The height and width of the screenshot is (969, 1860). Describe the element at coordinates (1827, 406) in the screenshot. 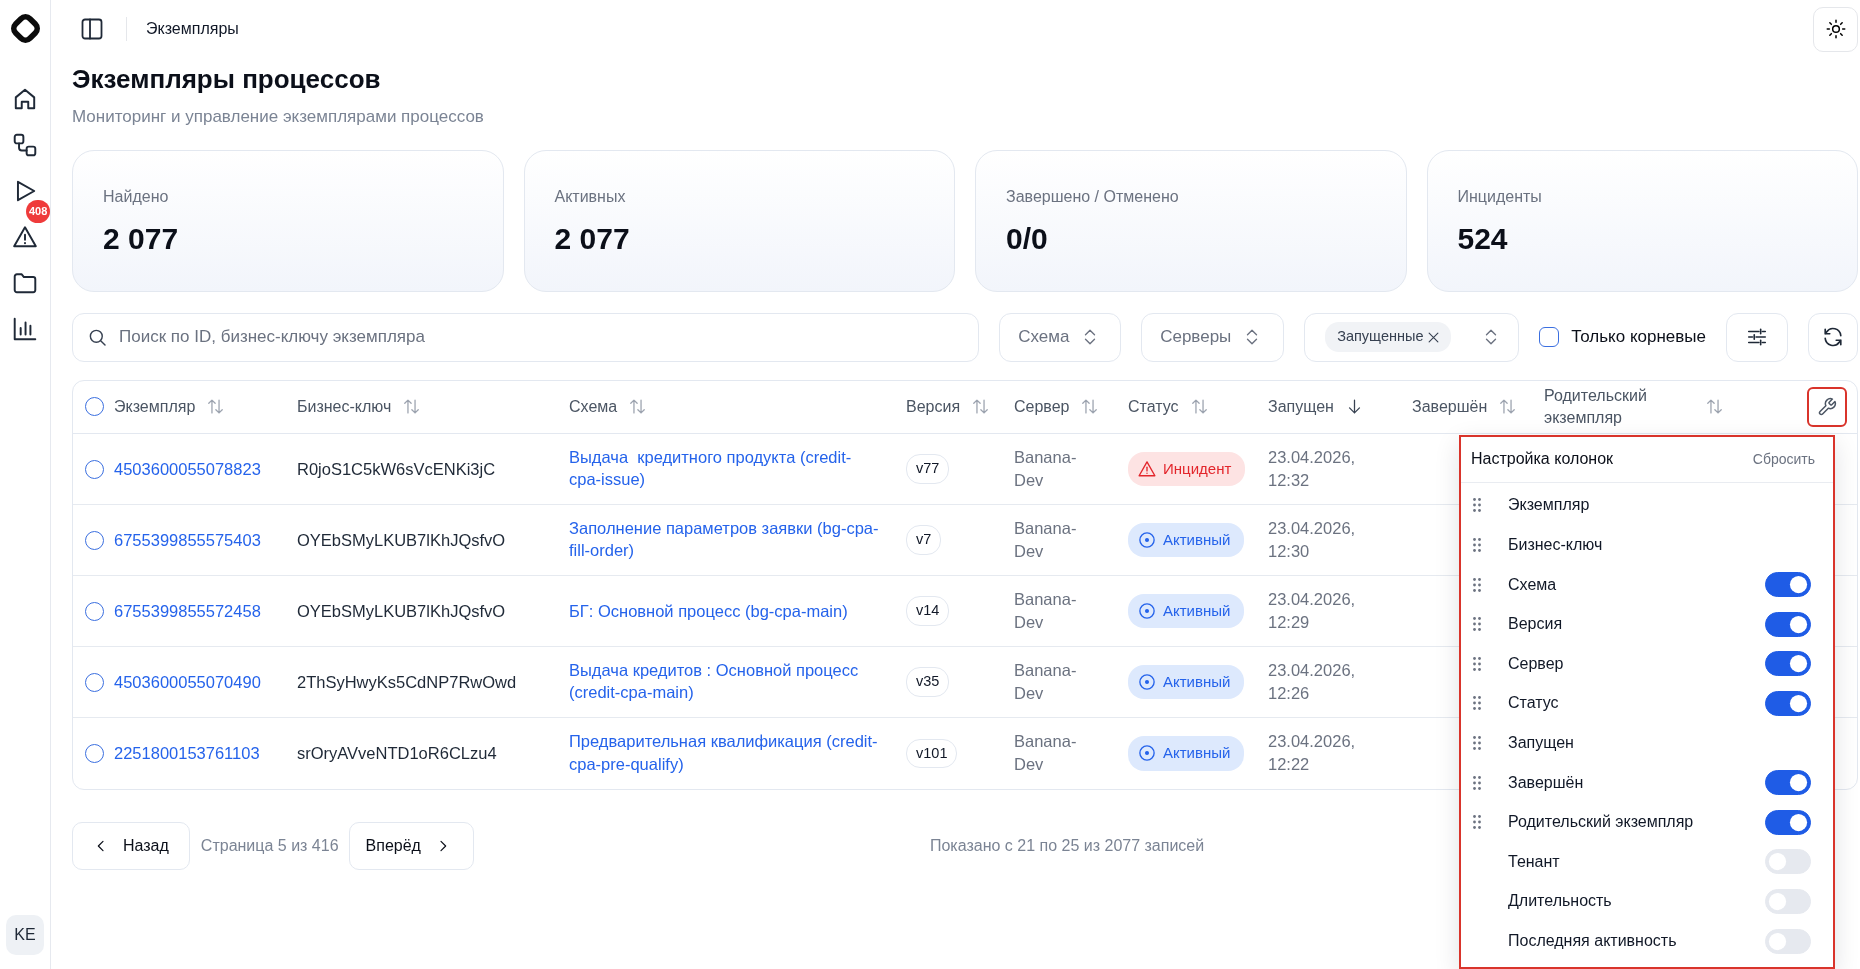

I see `column-settings-button` at that location.